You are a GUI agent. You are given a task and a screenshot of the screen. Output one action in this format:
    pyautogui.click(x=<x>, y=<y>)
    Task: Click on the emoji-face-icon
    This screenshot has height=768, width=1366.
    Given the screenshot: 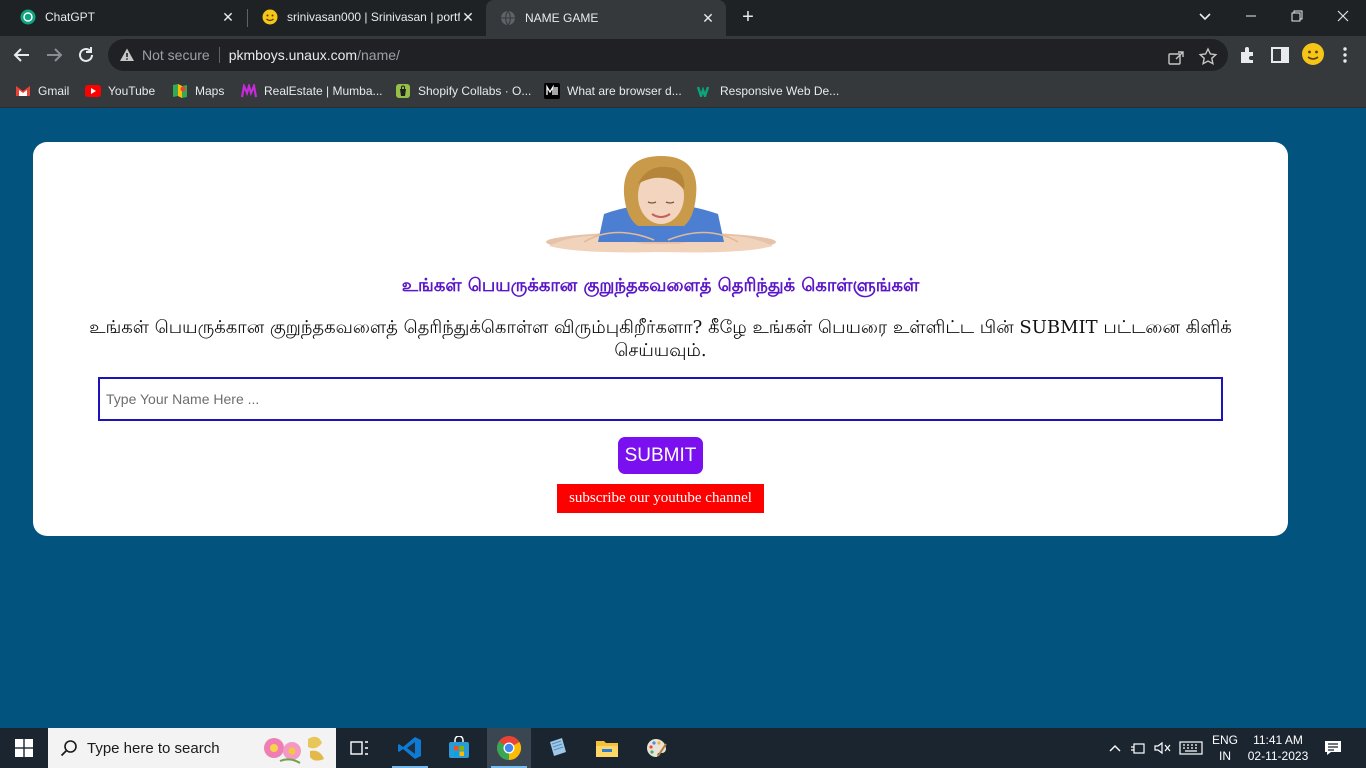 What is the action you would take?
    pyautogui.click(x=270, y=17)
    